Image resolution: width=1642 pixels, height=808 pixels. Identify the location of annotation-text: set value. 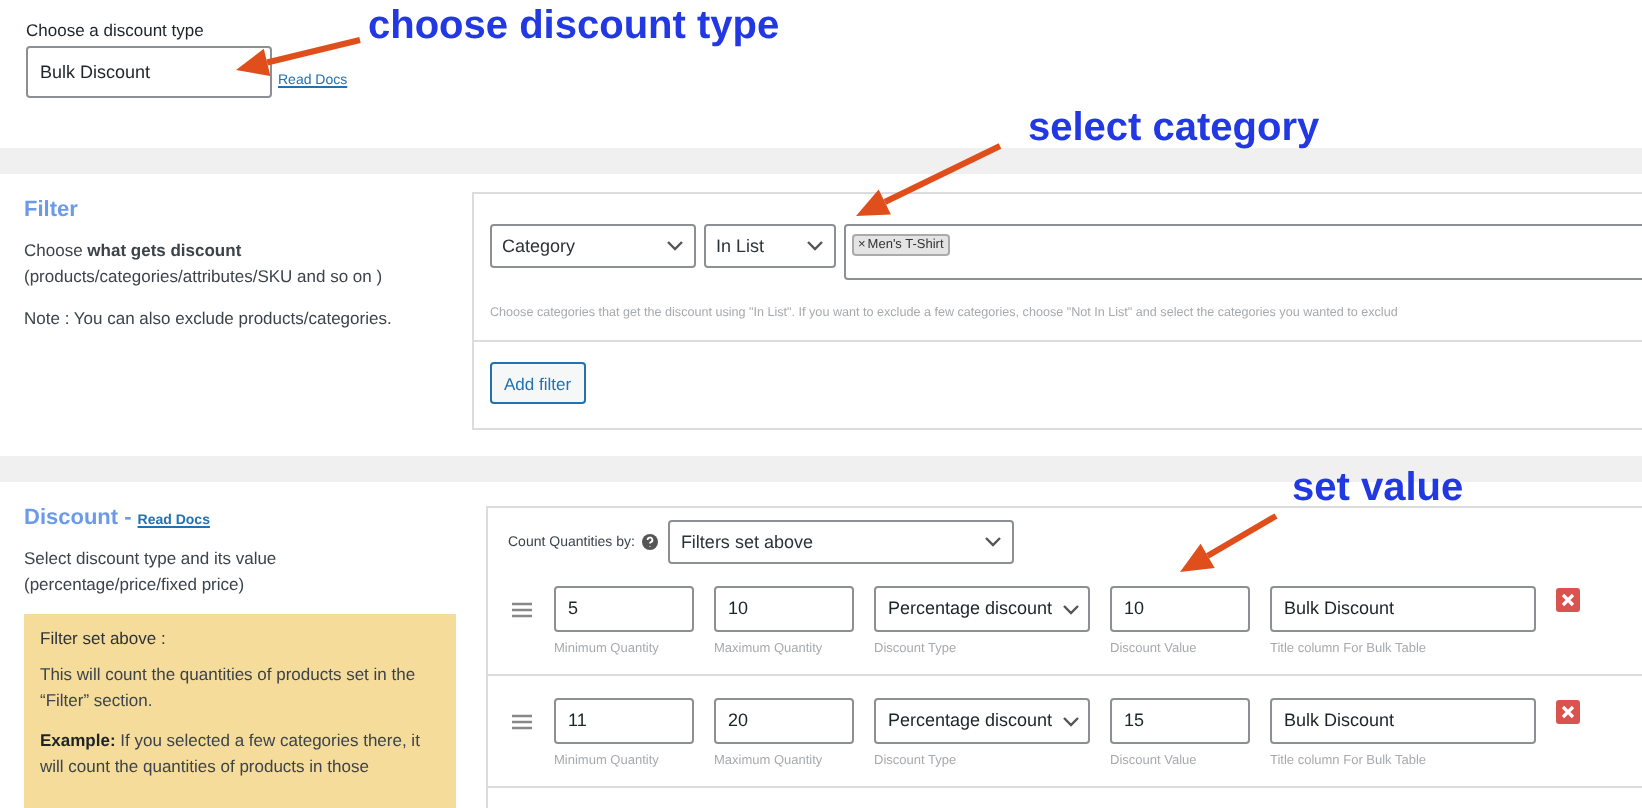
(1378, 489).